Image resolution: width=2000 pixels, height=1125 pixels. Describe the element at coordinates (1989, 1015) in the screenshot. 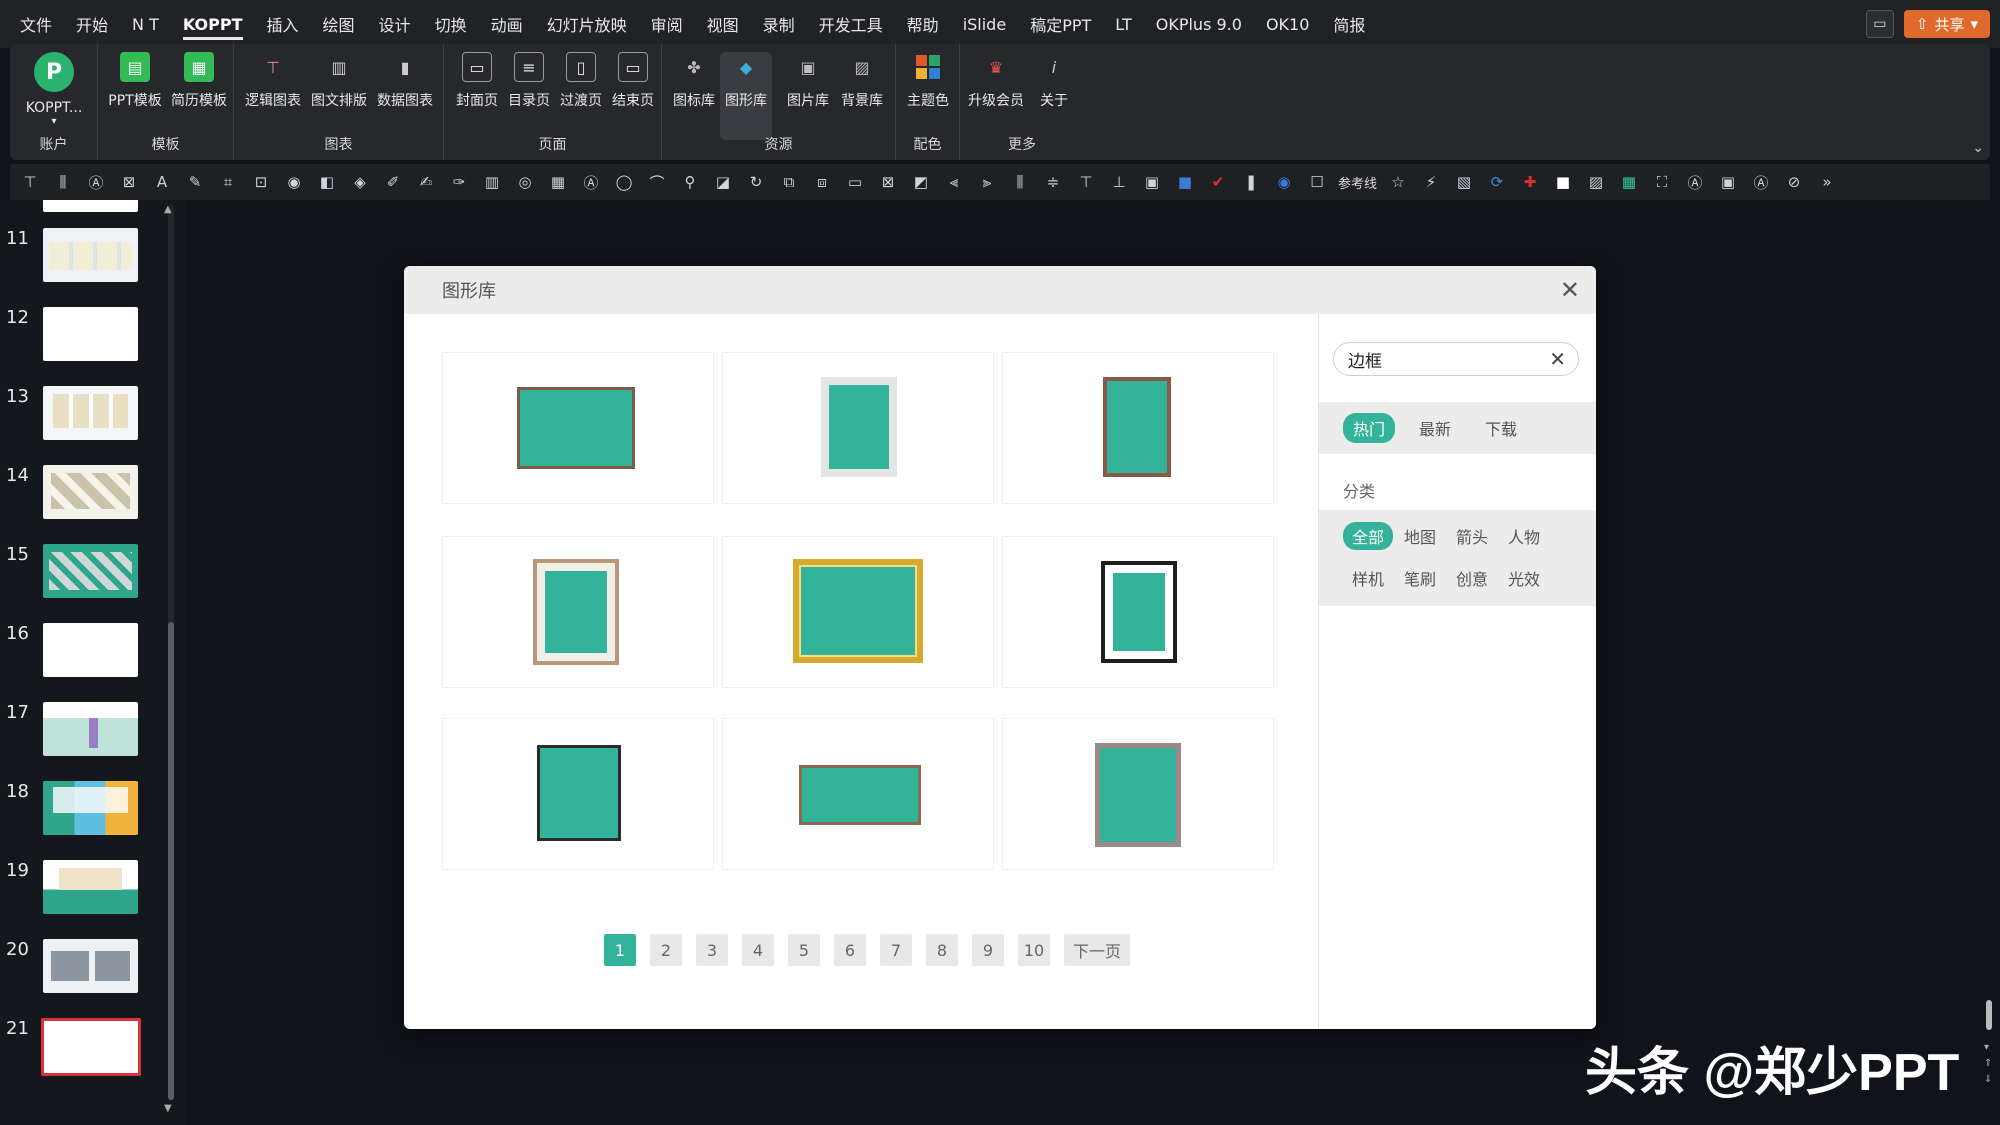

I see `canvas-scrollbar-thumb` at that location.